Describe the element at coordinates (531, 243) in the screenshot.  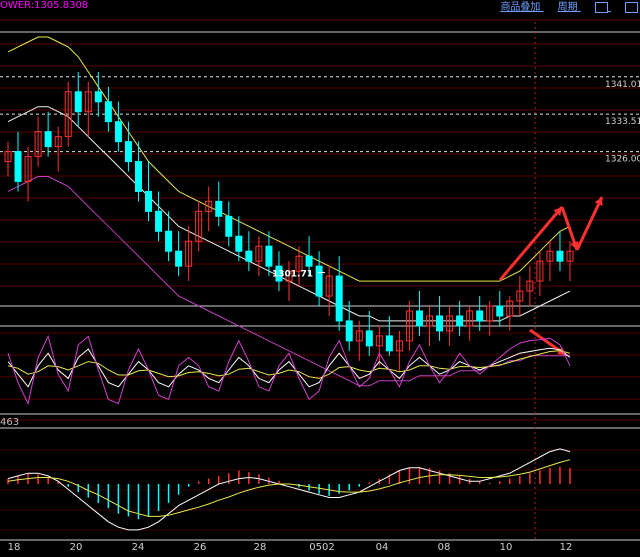
I see `annotation-arrow` at that location.